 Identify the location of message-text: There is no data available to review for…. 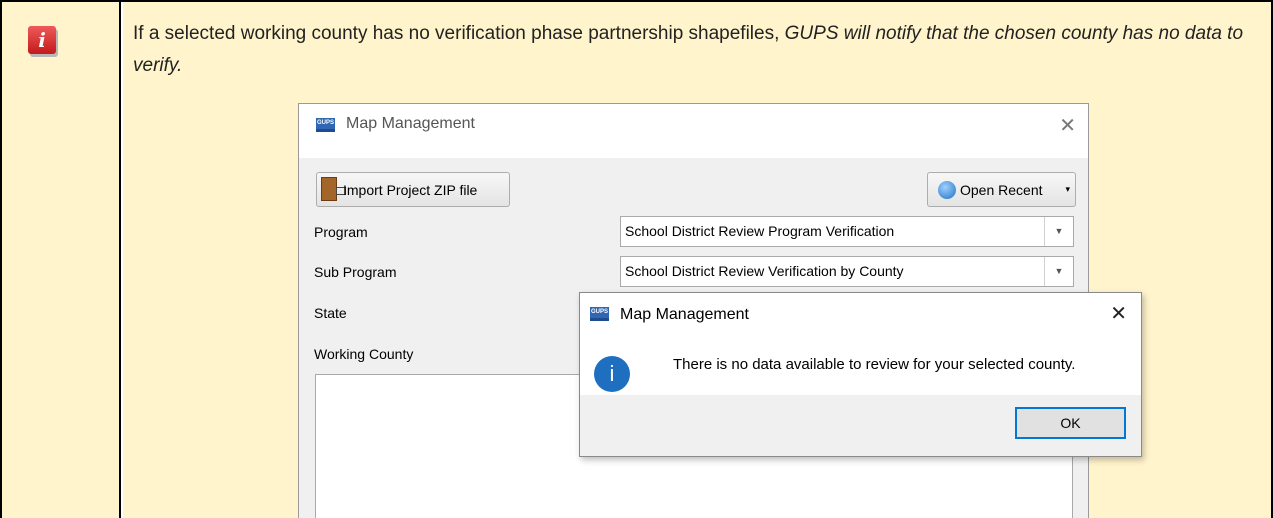
(874, 364).